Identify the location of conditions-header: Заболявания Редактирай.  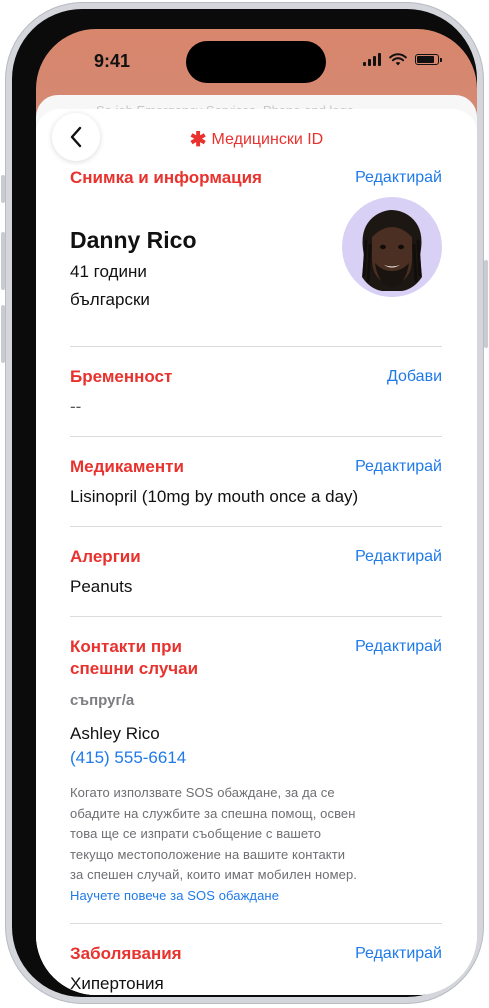
(256, 954).